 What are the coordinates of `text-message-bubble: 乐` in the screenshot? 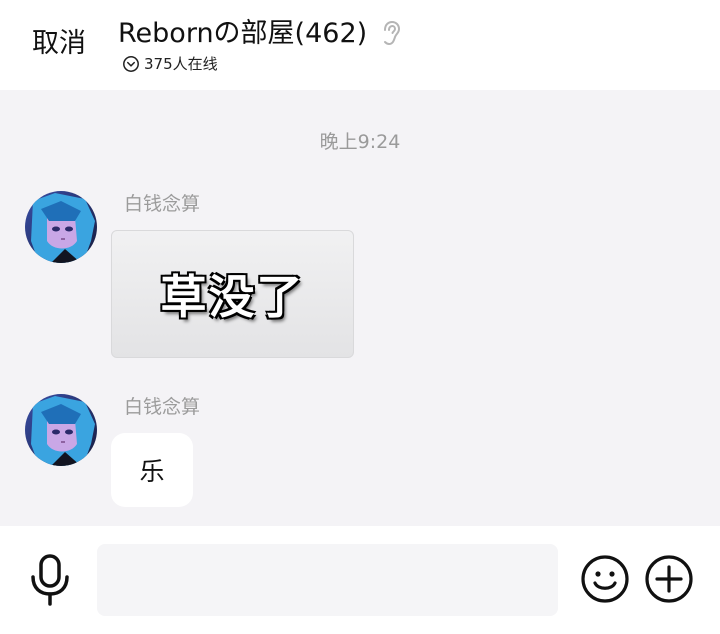 It's located at (152, 470).